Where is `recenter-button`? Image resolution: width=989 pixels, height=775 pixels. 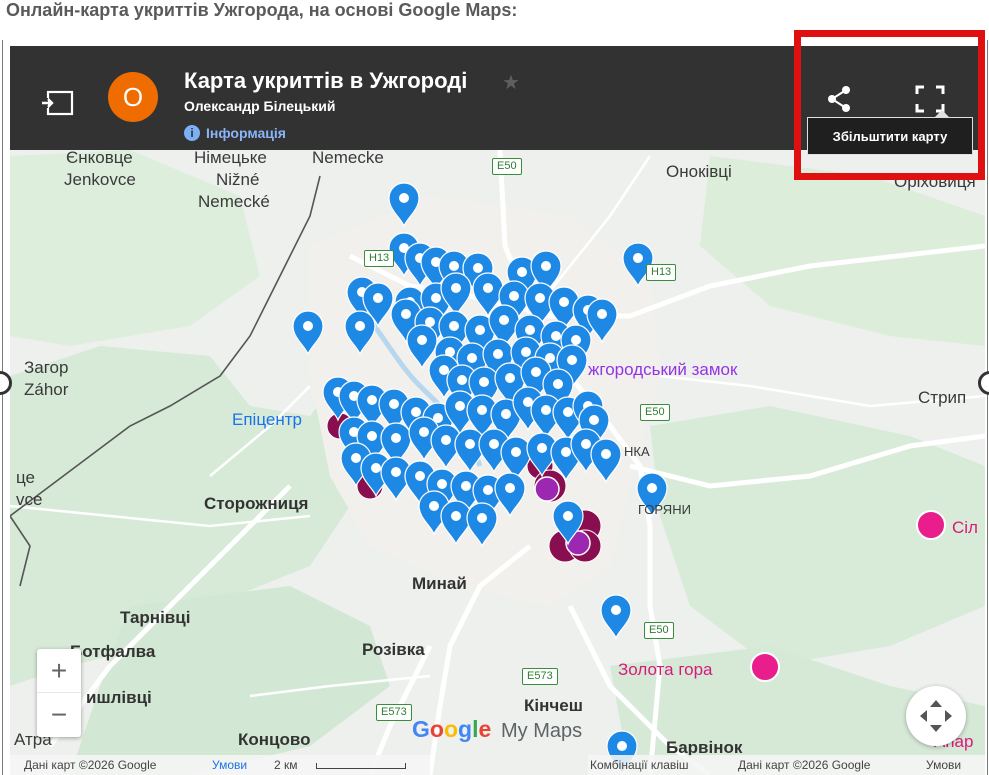 recenter-button is located at coordinates (936, 716).